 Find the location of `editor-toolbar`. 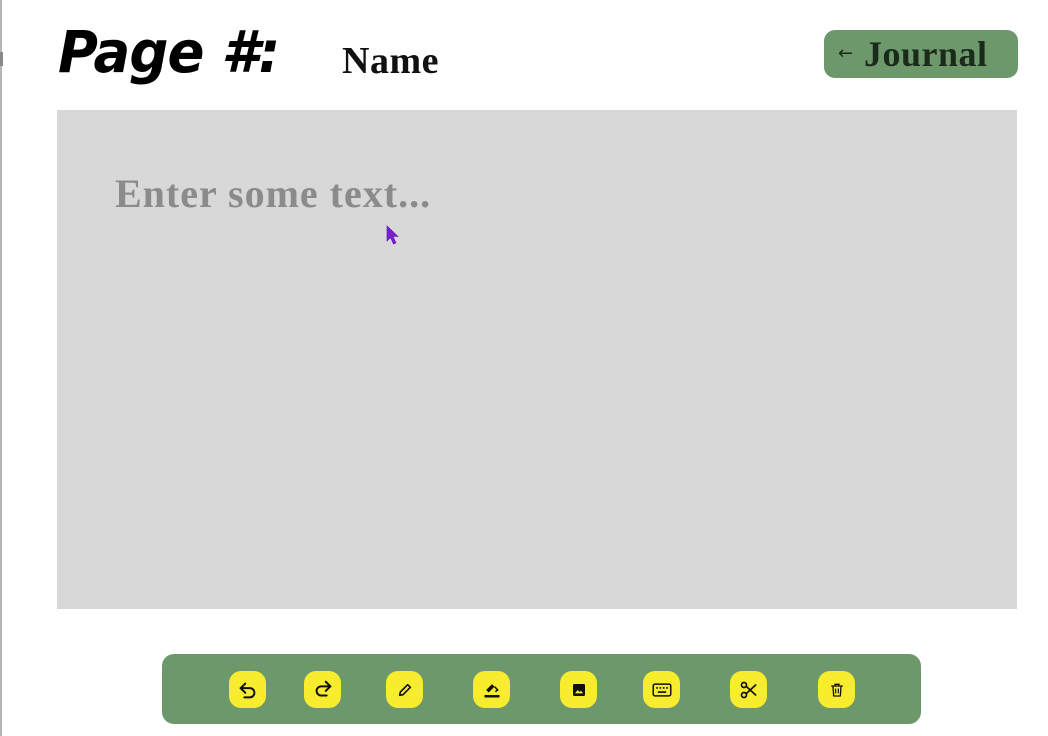

editor-toolbar is located at coordinates (541, 689).